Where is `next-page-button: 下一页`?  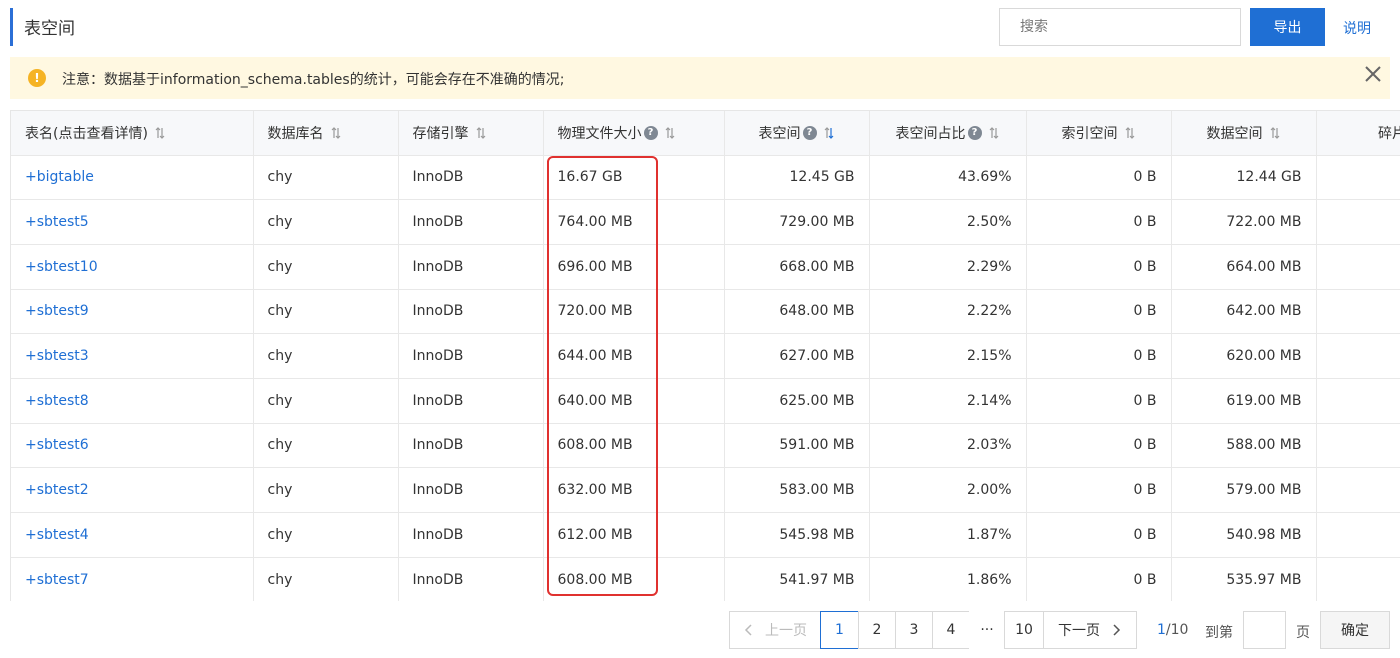 next-page-button: 下一页 is located at coordinates (1090, 630).